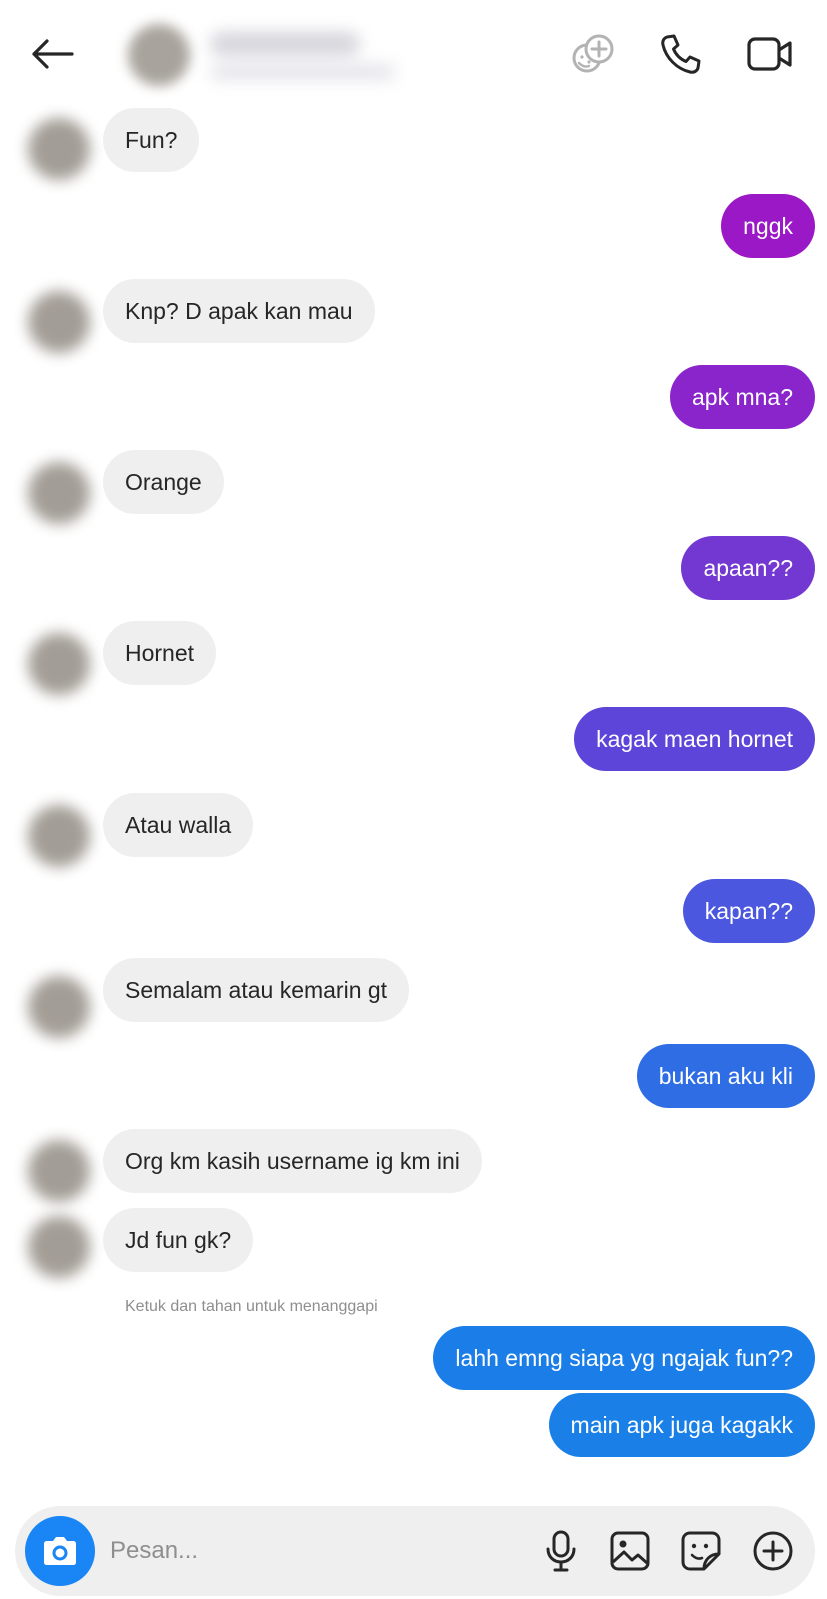 The width and height of the screenshot is (827, 1599). Describe the element at coordinates (239, 311) in the screenshot. I see `incoming-message: Knp? D apak kan mau` at that location.